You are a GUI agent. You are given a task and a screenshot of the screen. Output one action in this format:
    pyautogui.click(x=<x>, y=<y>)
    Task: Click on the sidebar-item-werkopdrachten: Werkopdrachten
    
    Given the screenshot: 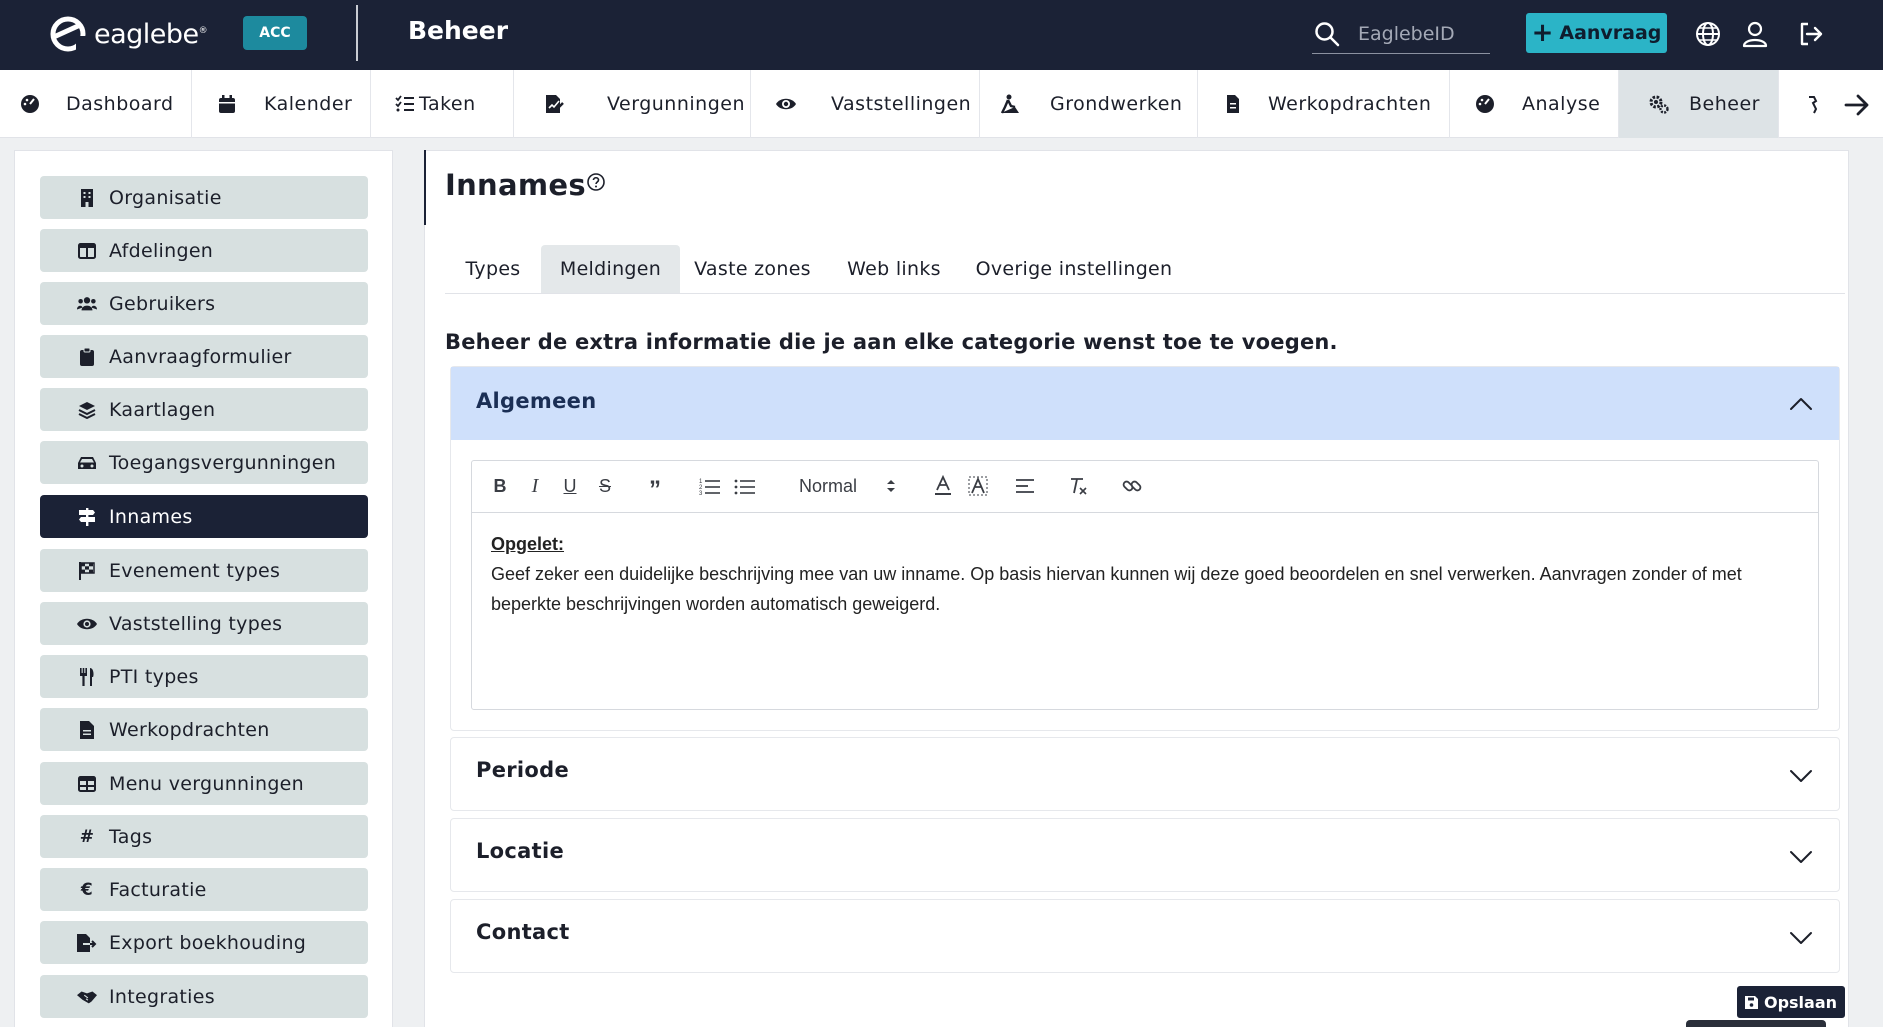 What is the action you would take?
    pyautogui.click(x=204, y=729)
    